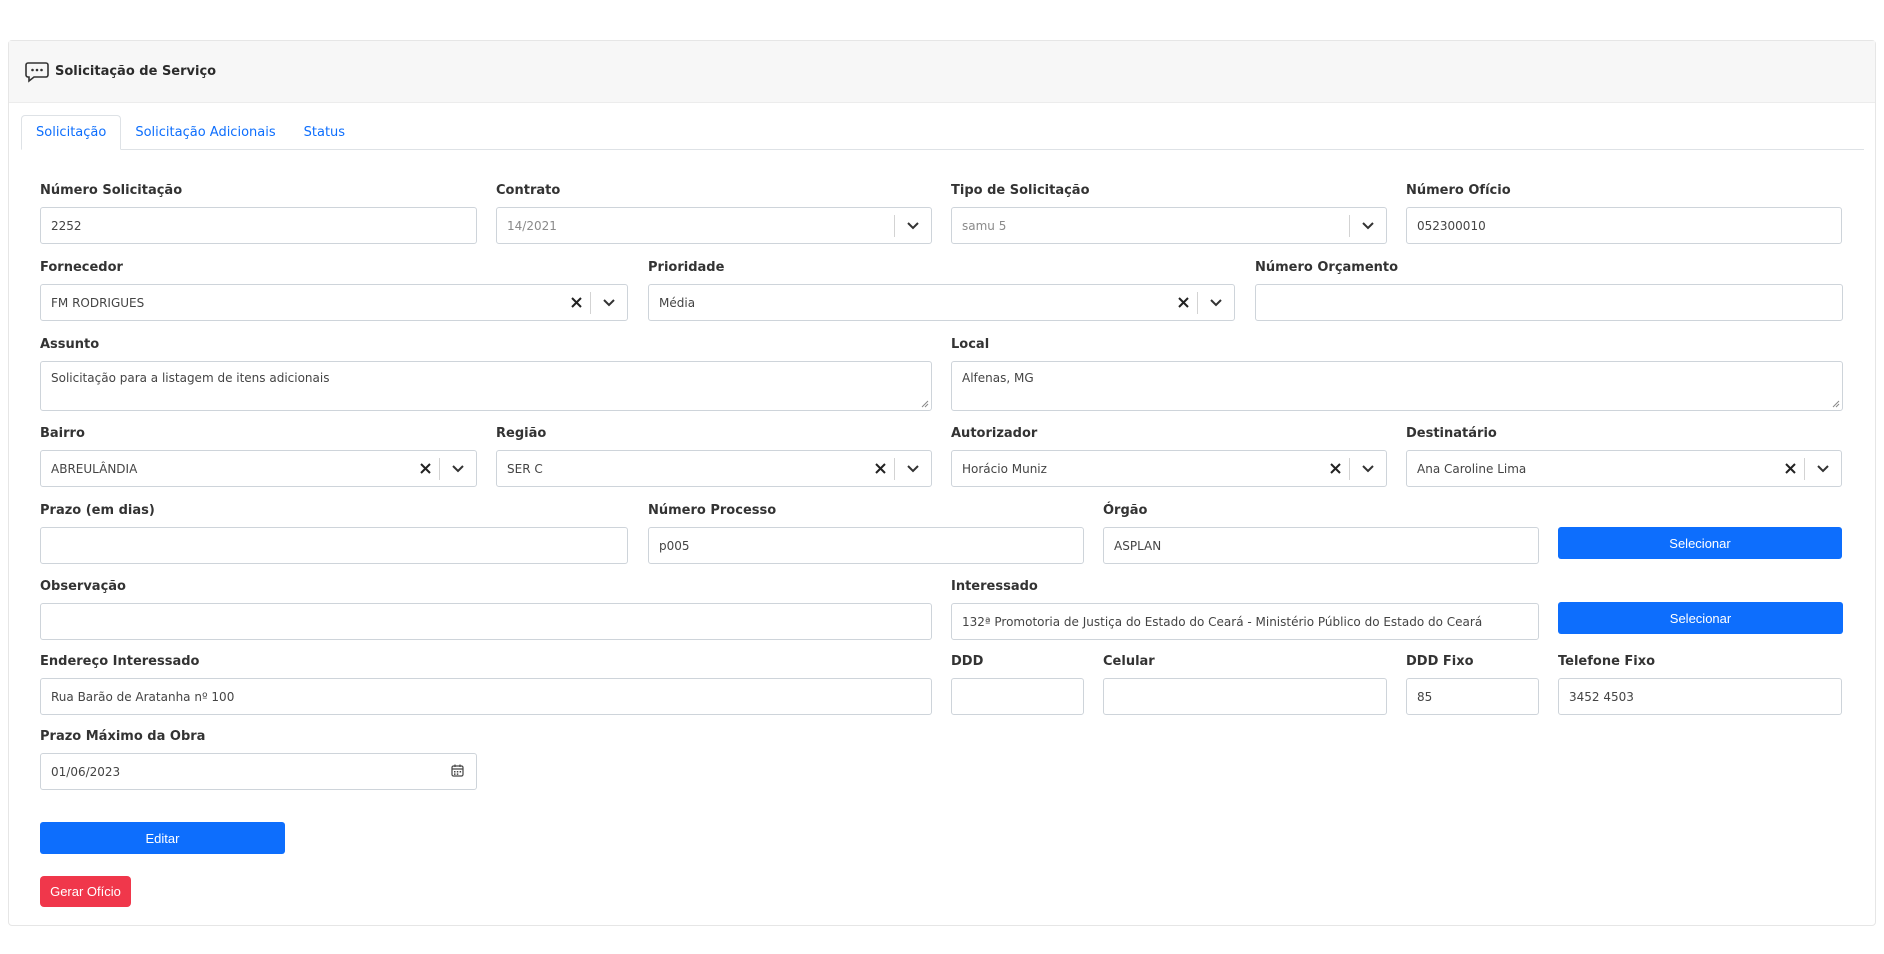  I want to click on tipo-solicitacao-value: samu 5, so click(984, 225).